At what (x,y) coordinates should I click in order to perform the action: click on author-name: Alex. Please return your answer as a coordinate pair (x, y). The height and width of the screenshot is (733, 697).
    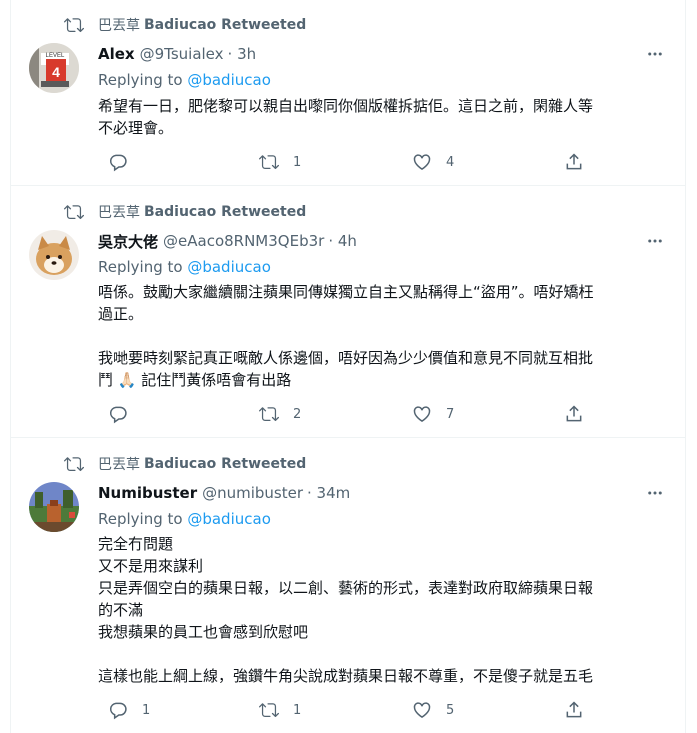
    Looking at the image, I should click on (116, 54).